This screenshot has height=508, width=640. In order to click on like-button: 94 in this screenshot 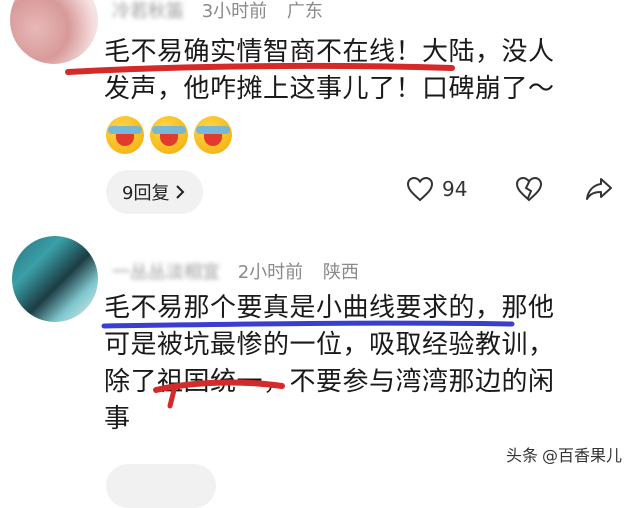, I will do `click(436, 189)`.